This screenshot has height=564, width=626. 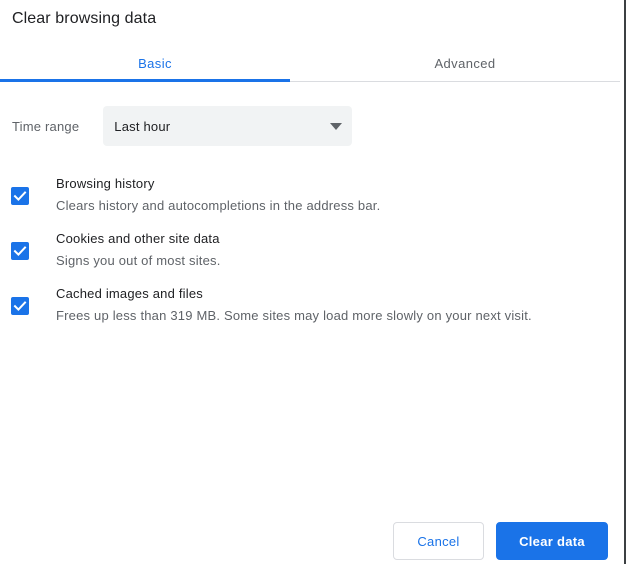 I want to click on option-description: Signs you out of most sites., so click(x=138, y=260).